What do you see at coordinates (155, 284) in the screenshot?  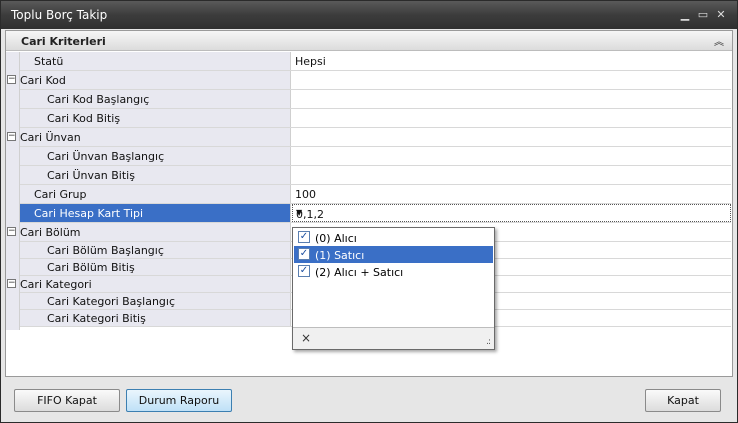 I see `row-name-cell: Cari Kategori` at bounding box center [155, 284].